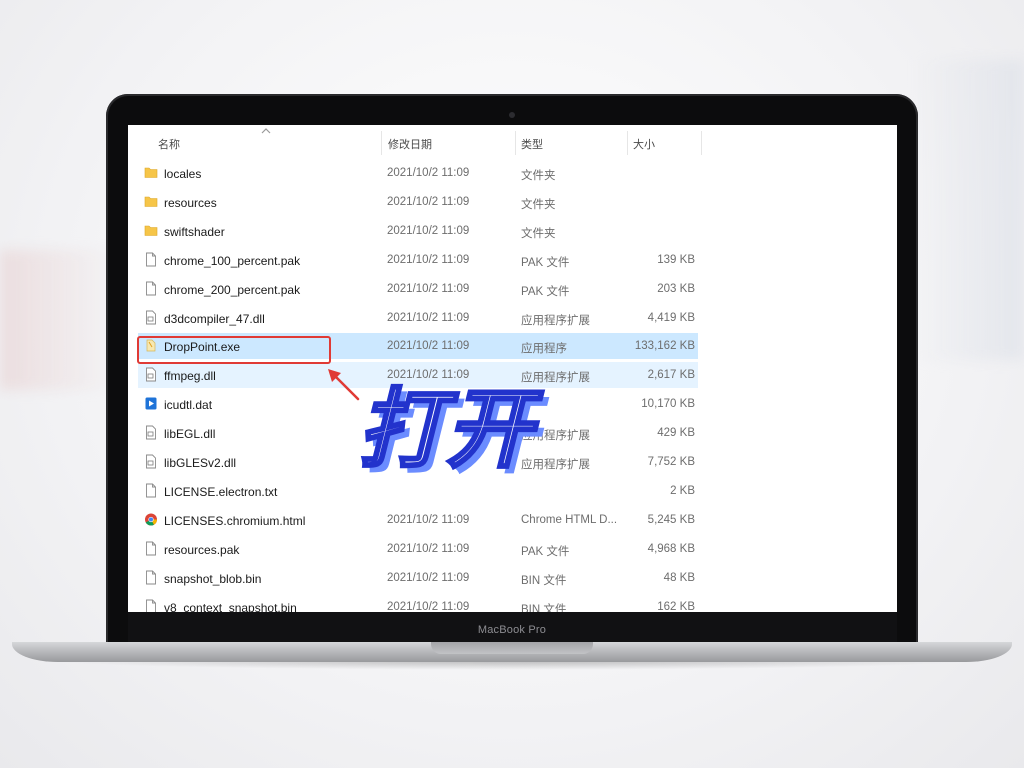 This screenshot has height=768, width=1024. Describe the element at coordinates (235, 520) in the screenshot. I see `file-name: LICENSES.chromium.html` at that location.